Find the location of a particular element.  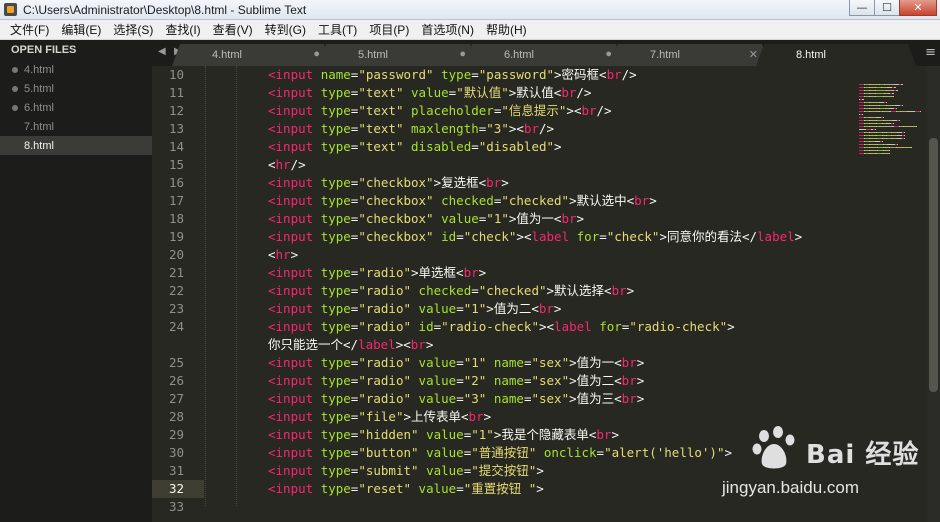

tab-menu-icon: ≡ is located at coordinates (930, 52).